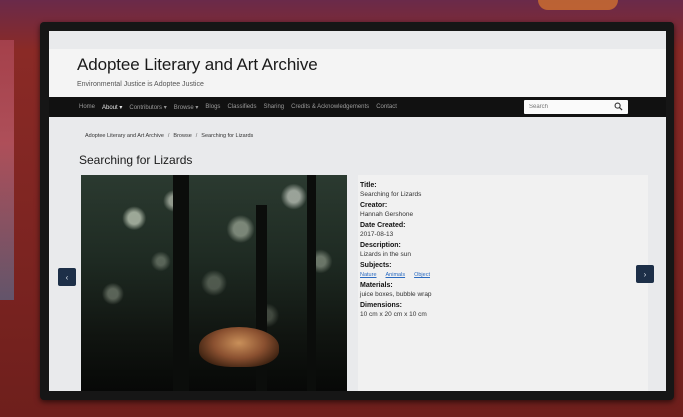  What do you see at coordinates (186, 107) in the screenshot?
I see `nav-item-browse: Browse ▾` at bounding box center [186, 107].